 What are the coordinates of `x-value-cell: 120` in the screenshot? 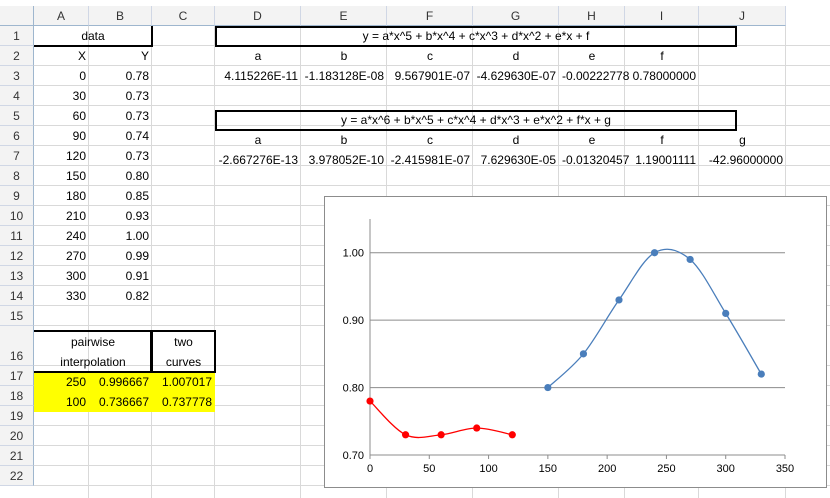 It's located at (61, 156).